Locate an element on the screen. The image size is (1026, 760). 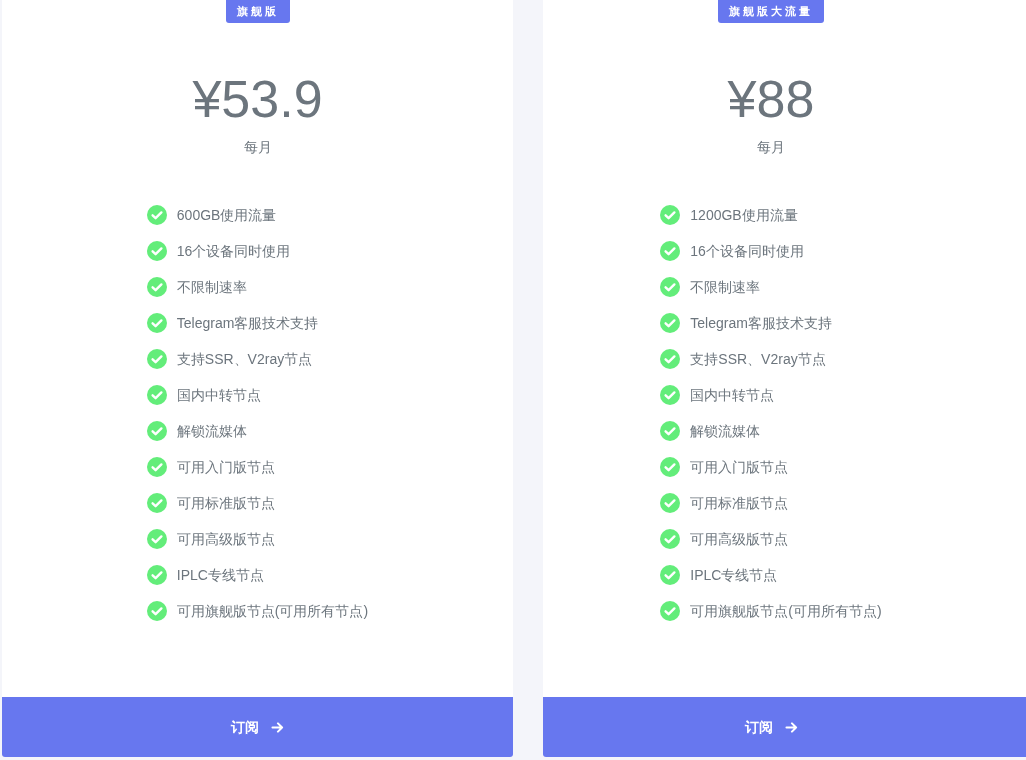
price-amount: ¥88 is located at coordinates (771, 99).